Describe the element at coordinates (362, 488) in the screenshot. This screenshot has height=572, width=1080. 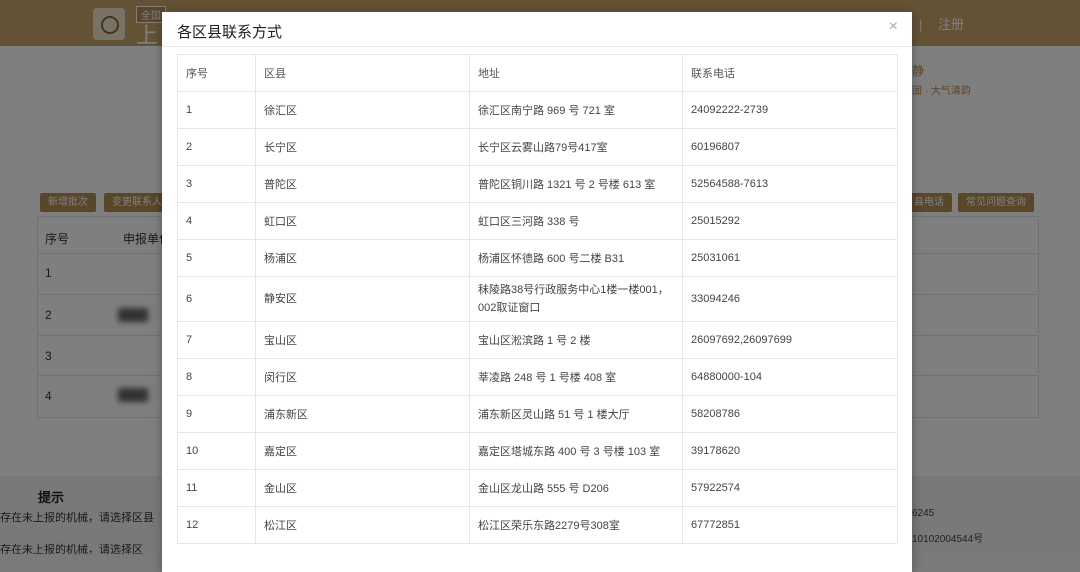
I see `row-district: 金山区` at that location.